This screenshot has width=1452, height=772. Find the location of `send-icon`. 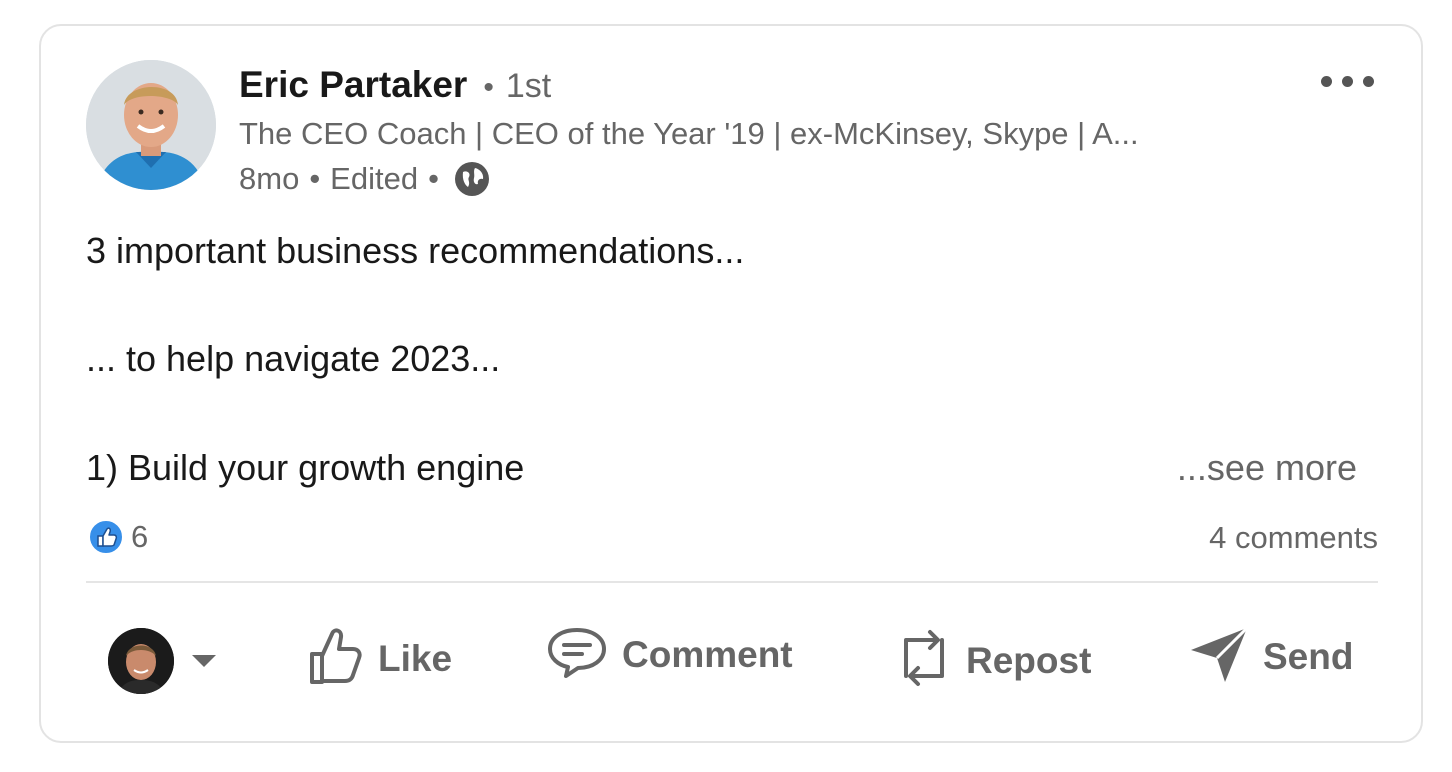

send-icon is located at coordinates (1219, 656).